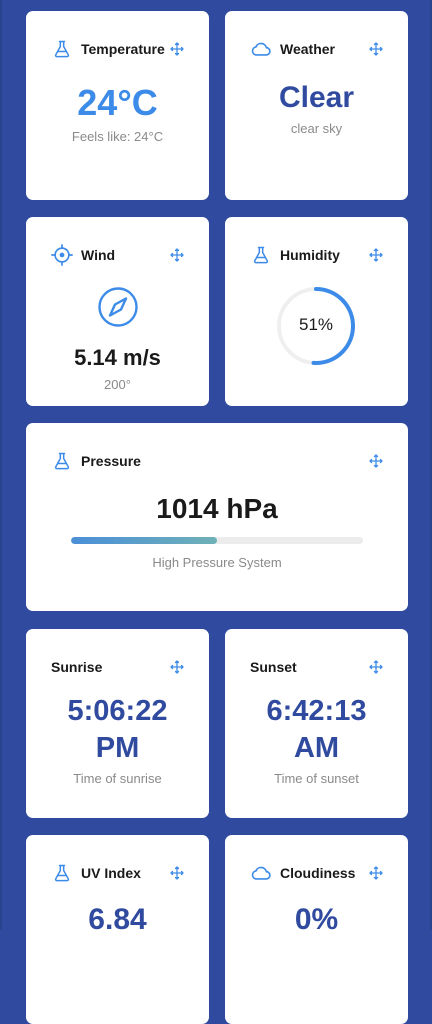  Describe the element at coordinates (307, 49) in the screenshot. I see `card-title: Weather` at that location.